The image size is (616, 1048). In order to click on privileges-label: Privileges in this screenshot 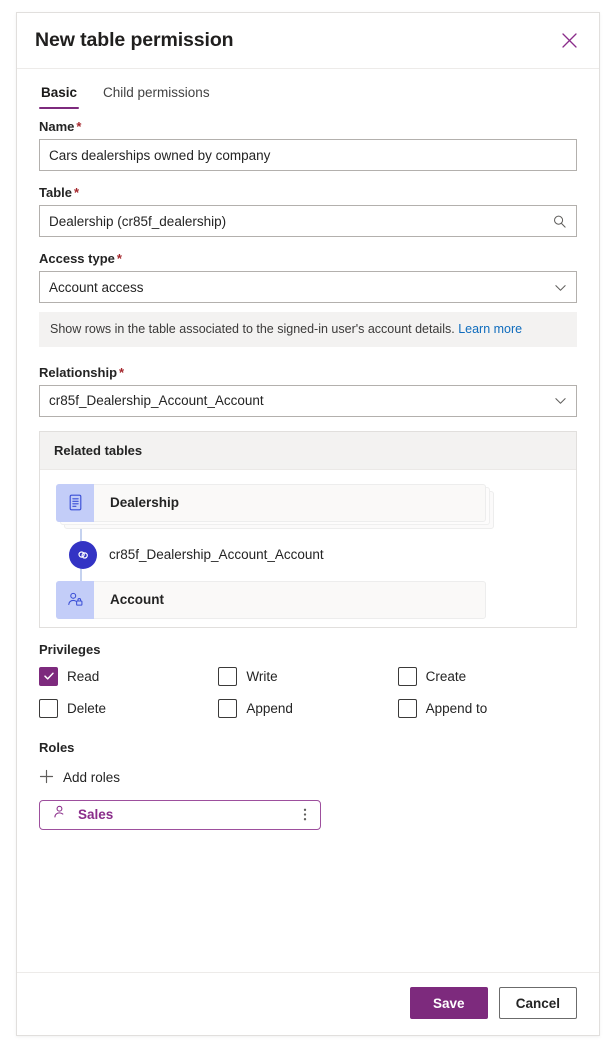, I will do `click(70, 649)`.